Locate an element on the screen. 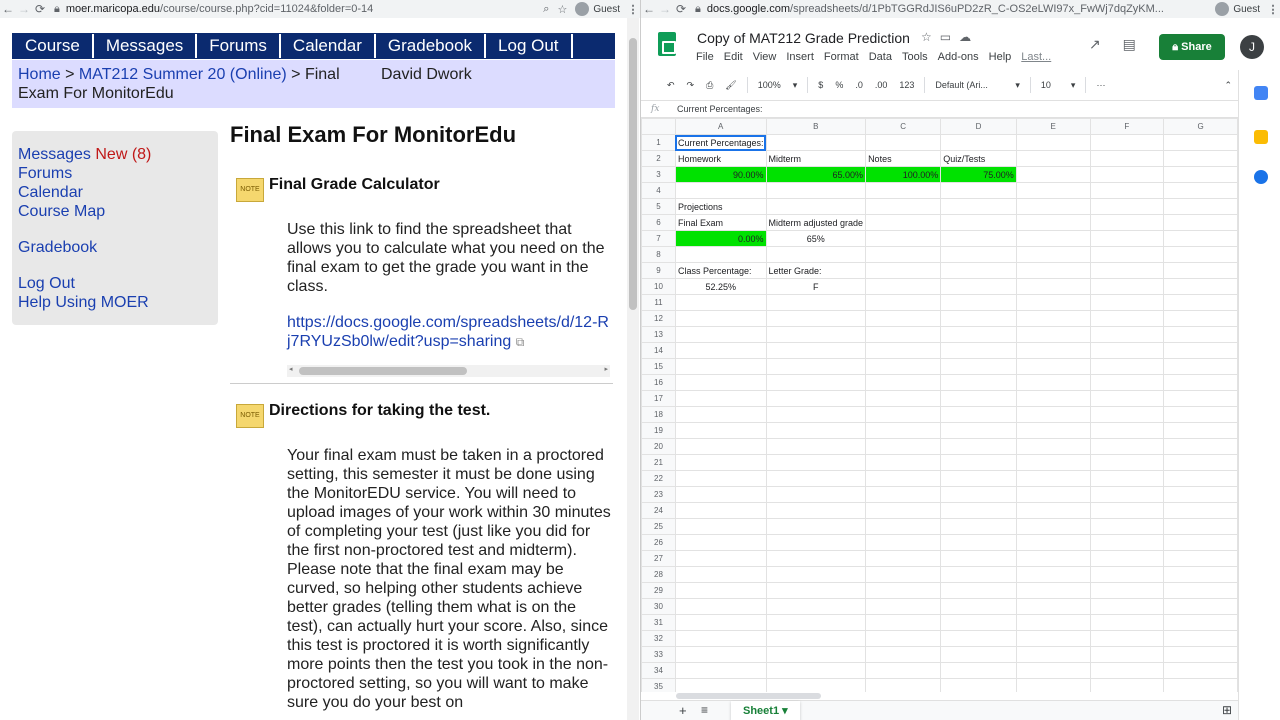  cell-a6: Final Exam is located at coordinates (720, 222).